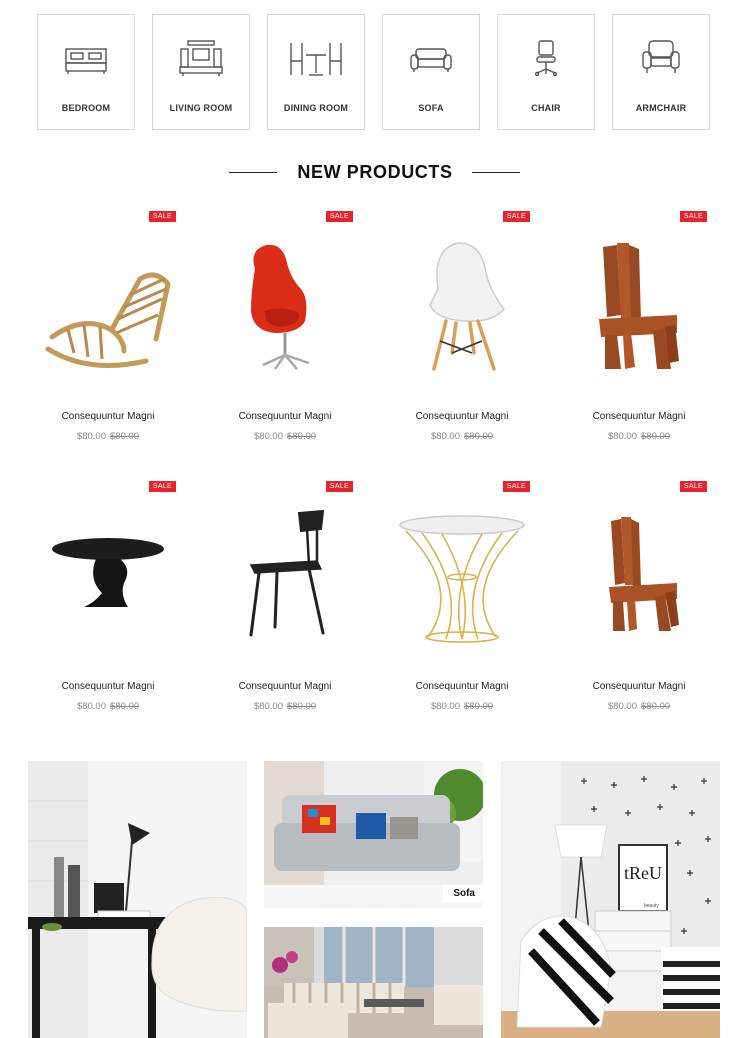 This screenshot has width=750, height=1038. Describe the element at coordinates (652, 906) in the screenshot. I see `poster-caption: beauty` at that location.